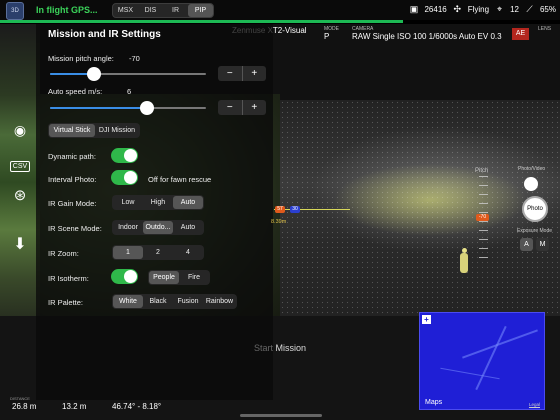 This screenshot has width=560, height=420. I want to click on speed-minus-button: −, so click(230, 107).